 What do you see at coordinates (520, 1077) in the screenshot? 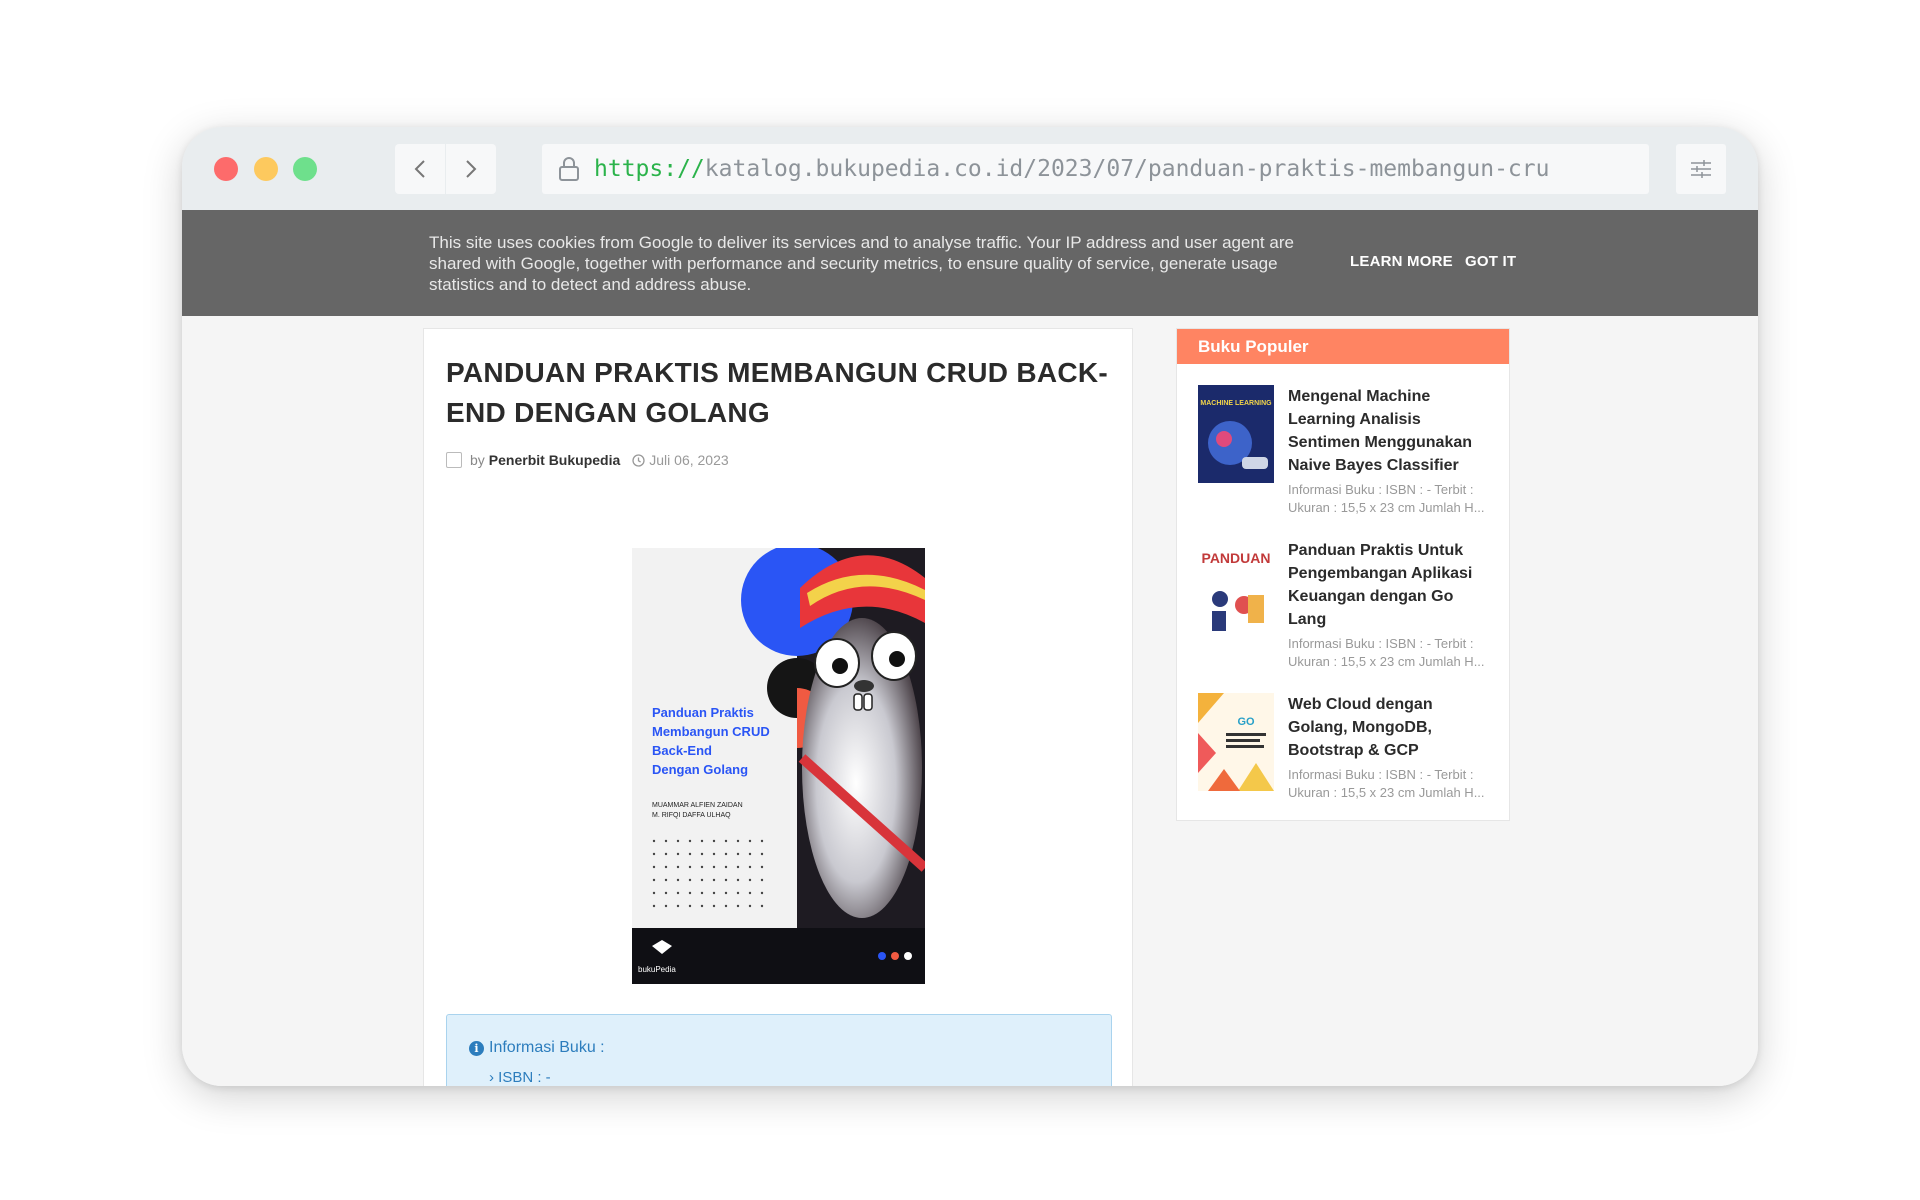
I see `info-list-item: › ISBN : -` at bounding box center [520, 1077].